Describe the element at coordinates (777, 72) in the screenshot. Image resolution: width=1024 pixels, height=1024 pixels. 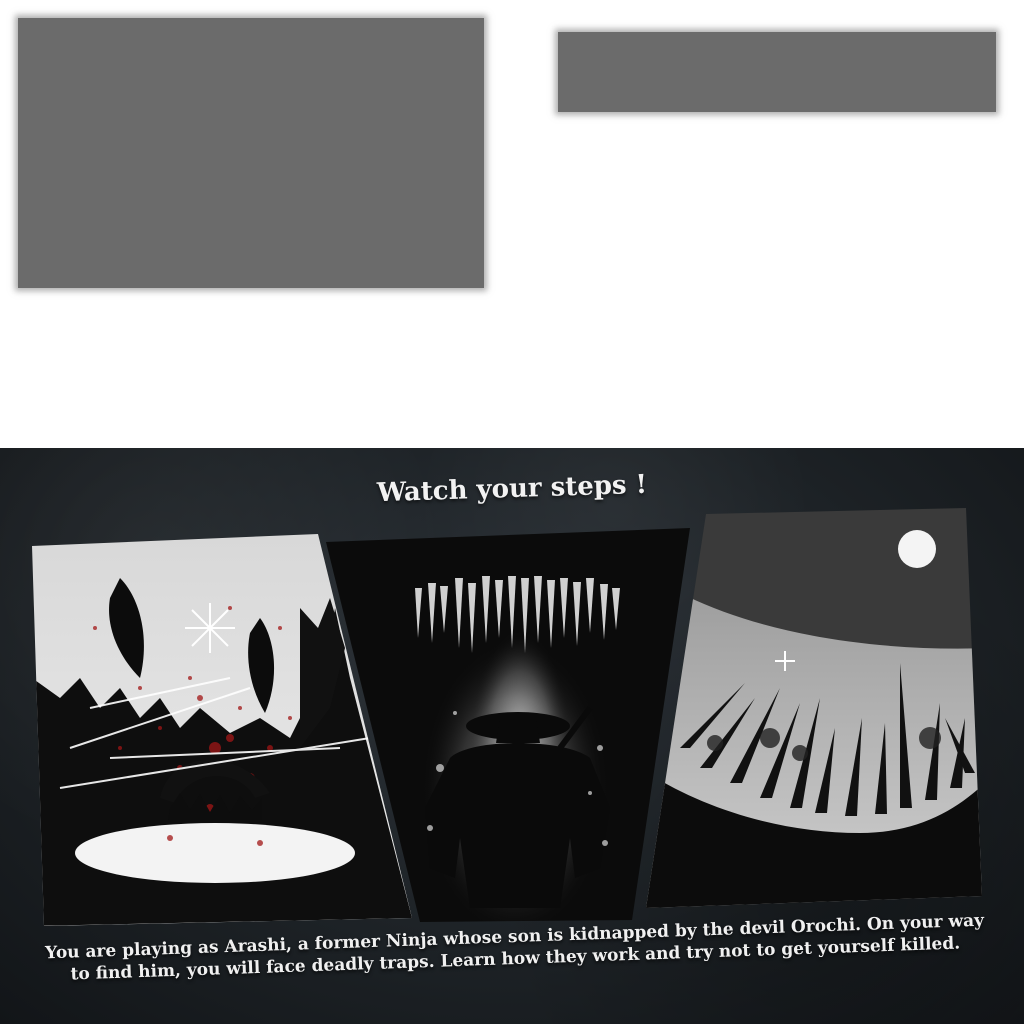
I see `image-placeholder-right` at that location.